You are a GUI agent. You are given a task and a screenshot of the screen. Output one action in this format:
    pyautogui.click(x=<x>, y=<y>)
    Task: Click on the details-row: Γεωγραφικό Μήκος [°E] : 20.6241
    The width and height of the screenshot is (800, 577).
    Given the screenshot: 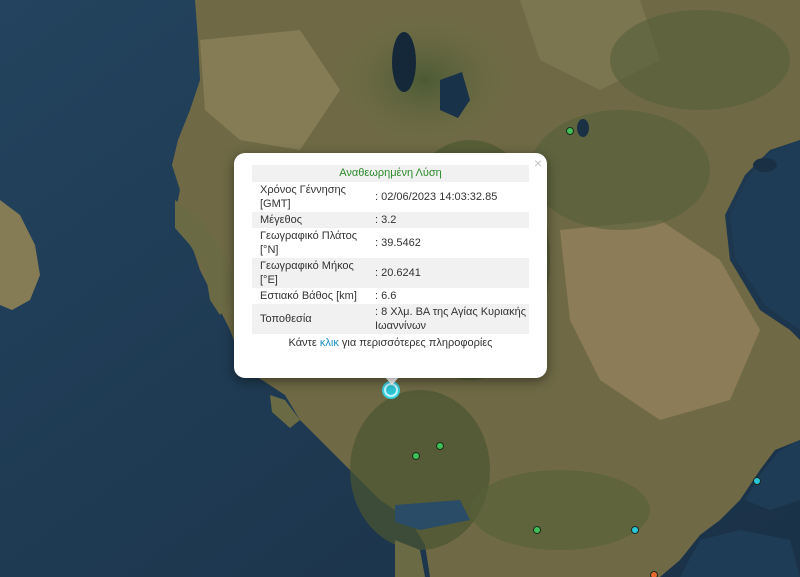 What is the action you would take?
    pyautogui.click(x=390, y=273)
    